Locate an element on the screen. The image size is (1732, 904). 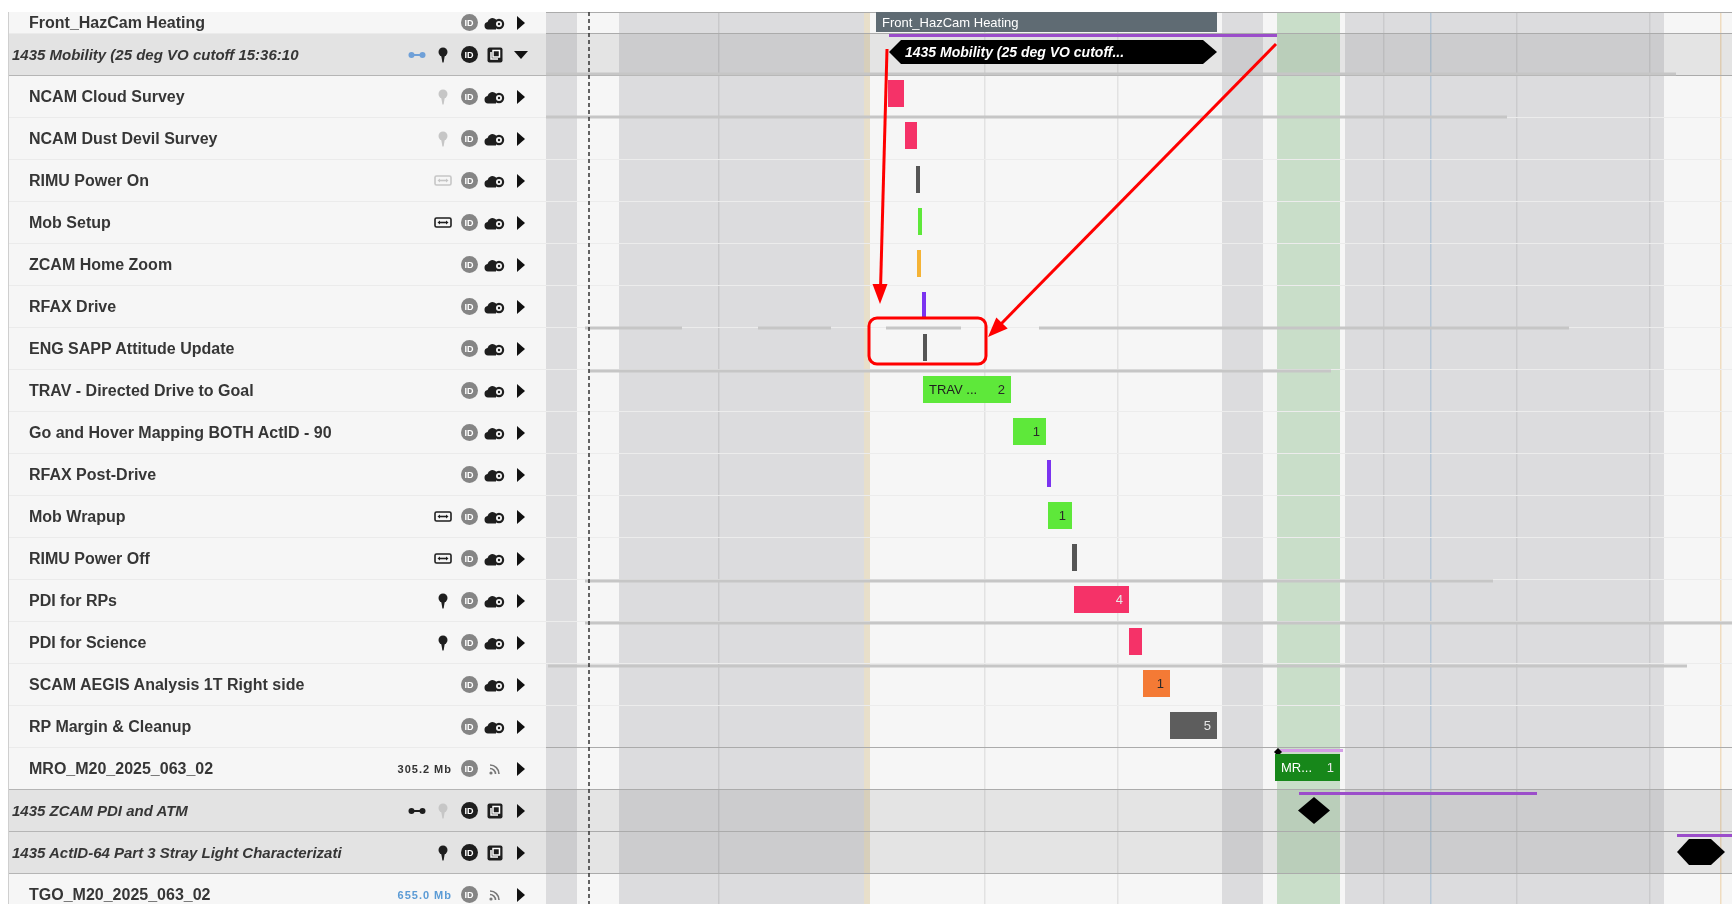
link-icon is located at coordinates (417, 810).